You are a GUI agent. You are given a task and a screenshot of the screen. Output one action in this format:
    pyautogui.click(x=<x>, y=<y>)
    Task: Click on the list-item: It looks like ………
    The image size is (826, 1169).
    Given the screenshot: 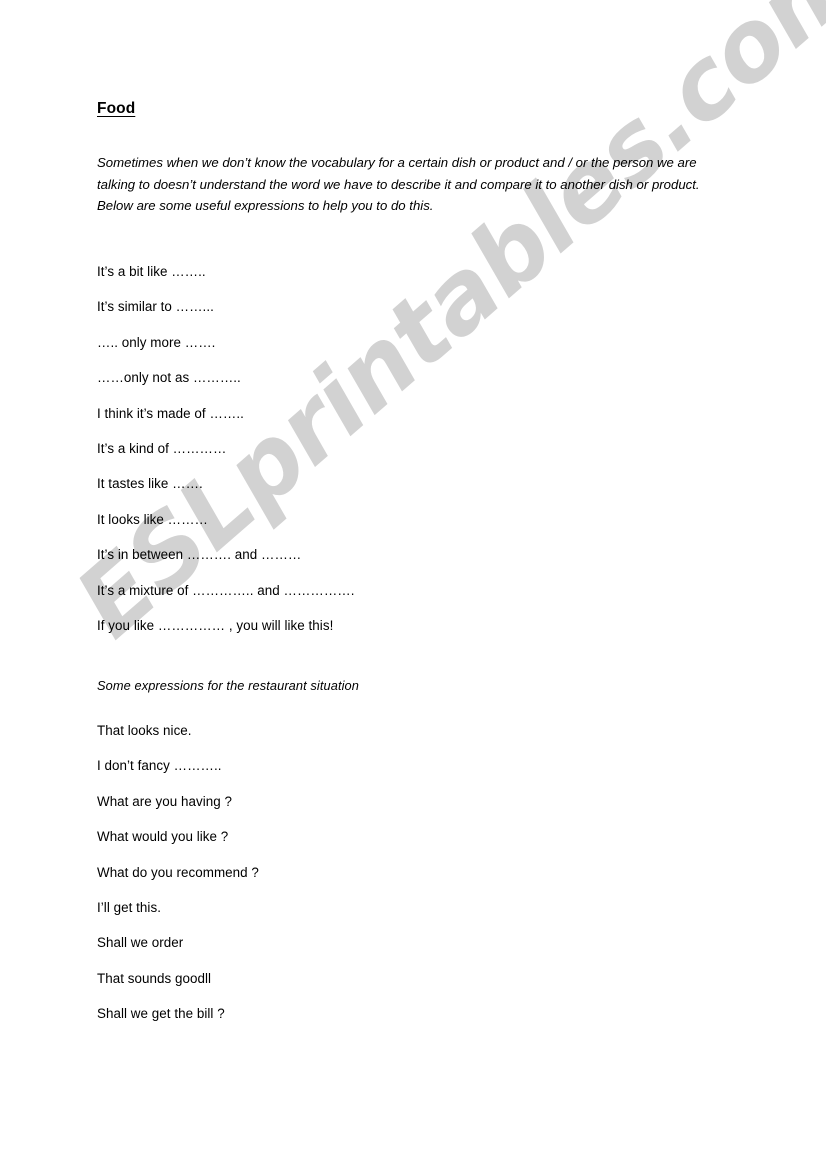 What is the action you would take?
    pyautogui.click(x=152, y=519)
    